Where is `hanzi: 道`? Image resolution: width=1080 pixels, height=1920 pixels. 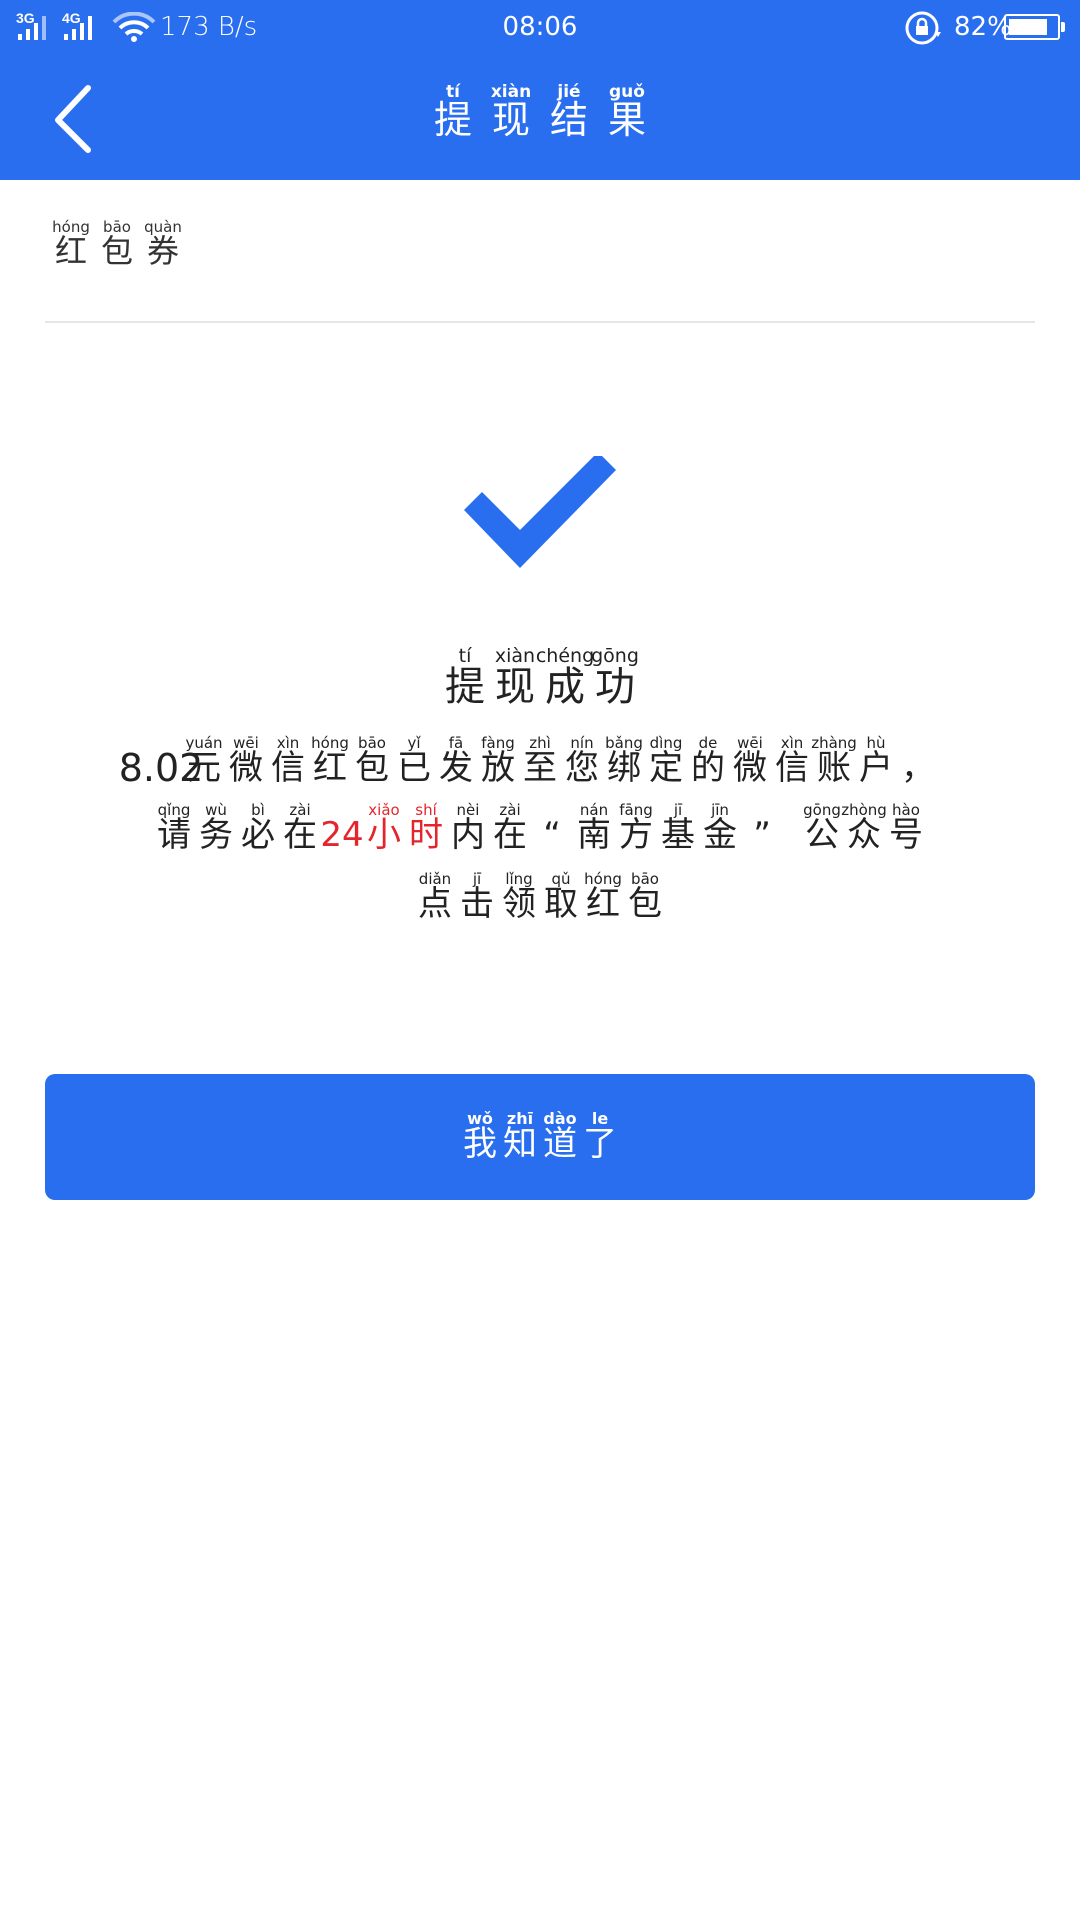 hanzi: 道 is located at coordinates (560, 1144).